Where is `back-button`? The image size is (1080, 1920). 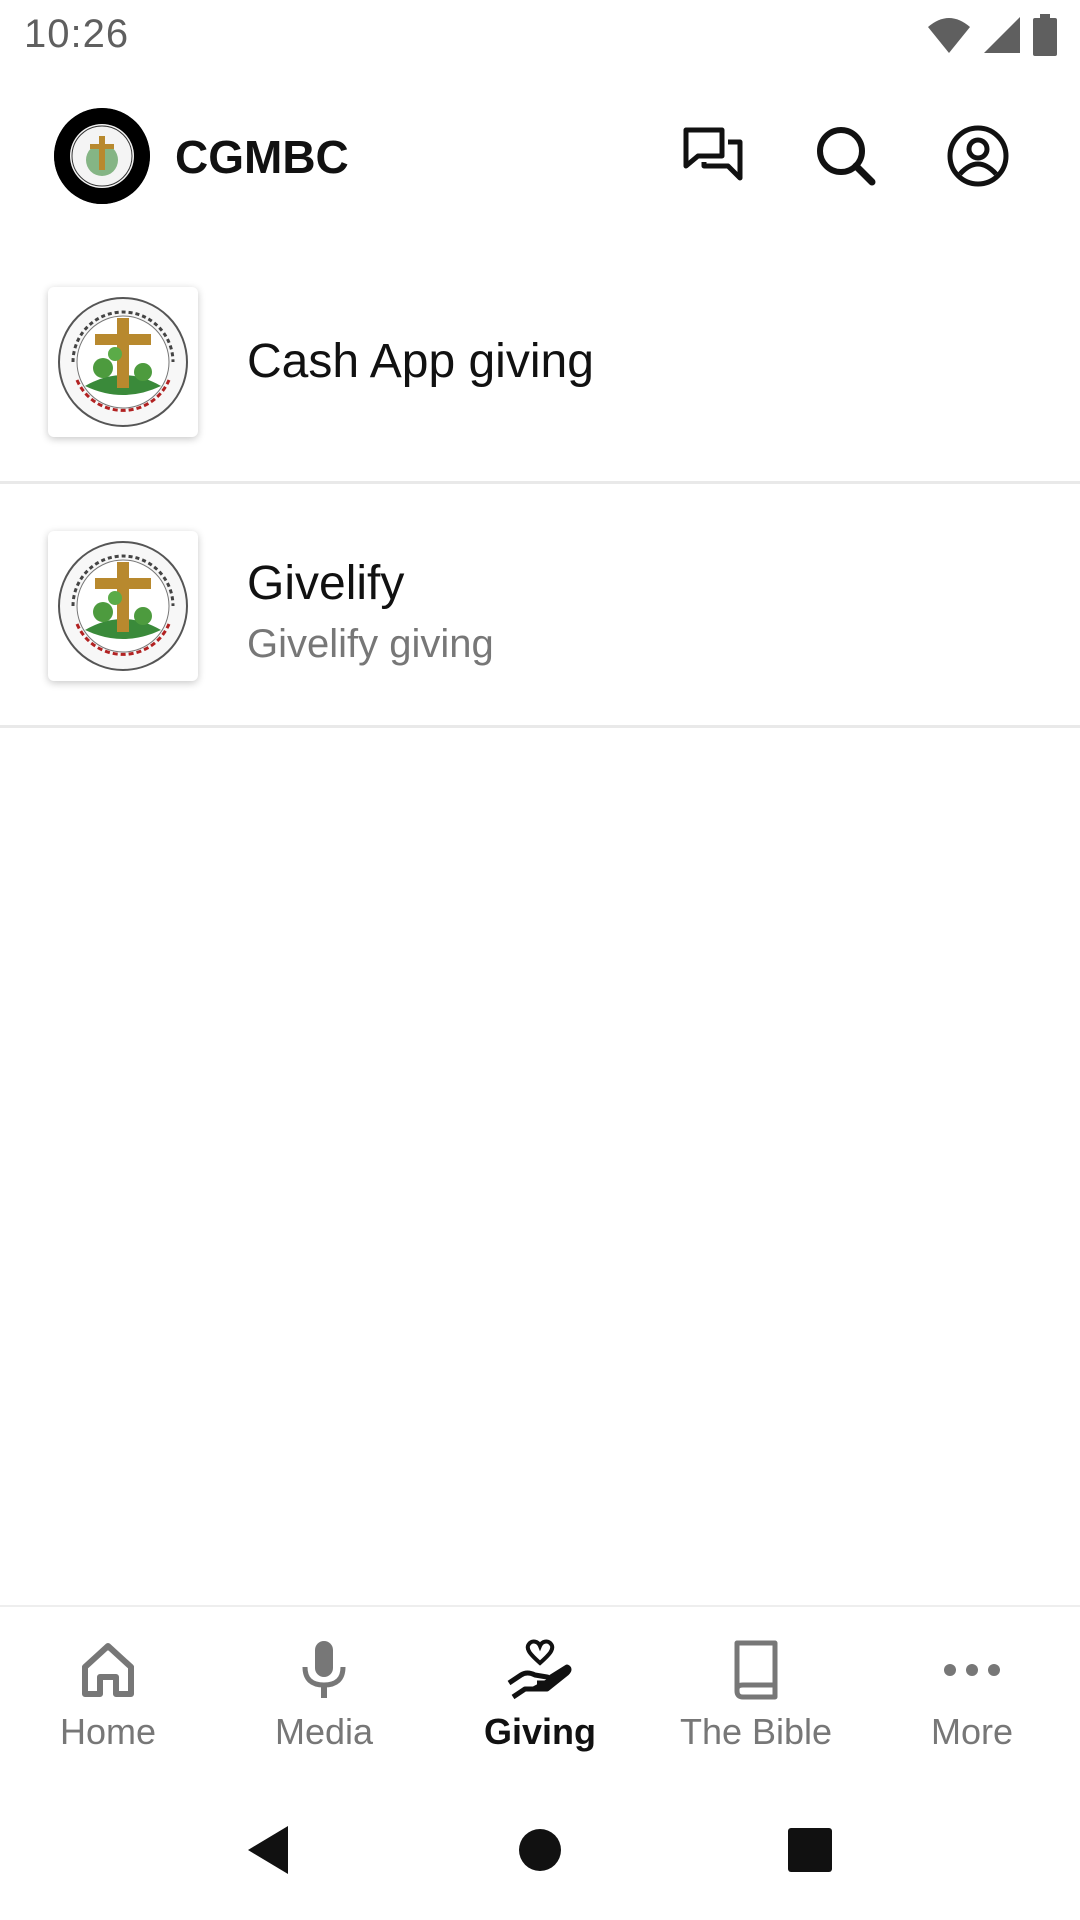
back-button is located at coordinates (268, 1850).